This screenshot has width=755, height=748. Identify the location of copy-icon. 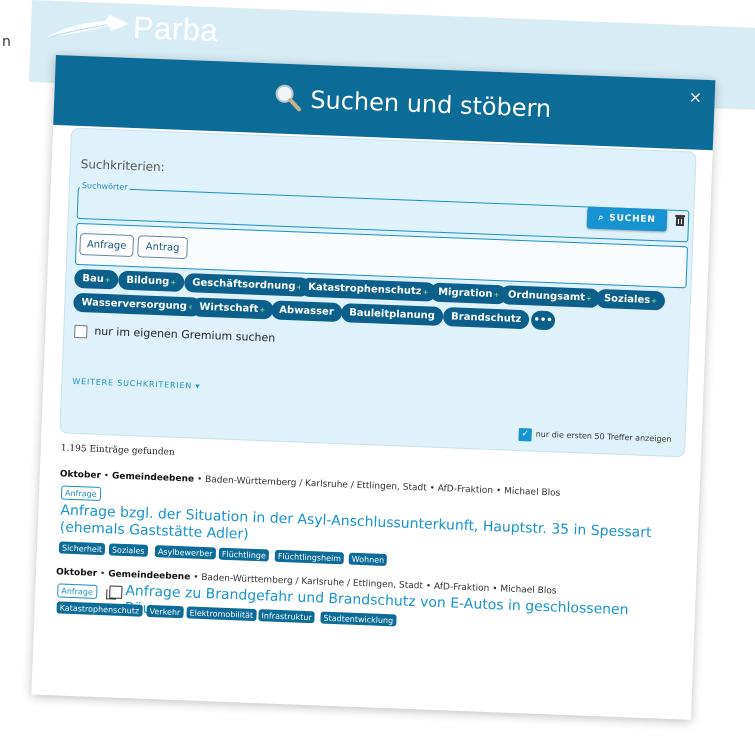
(116, 592).